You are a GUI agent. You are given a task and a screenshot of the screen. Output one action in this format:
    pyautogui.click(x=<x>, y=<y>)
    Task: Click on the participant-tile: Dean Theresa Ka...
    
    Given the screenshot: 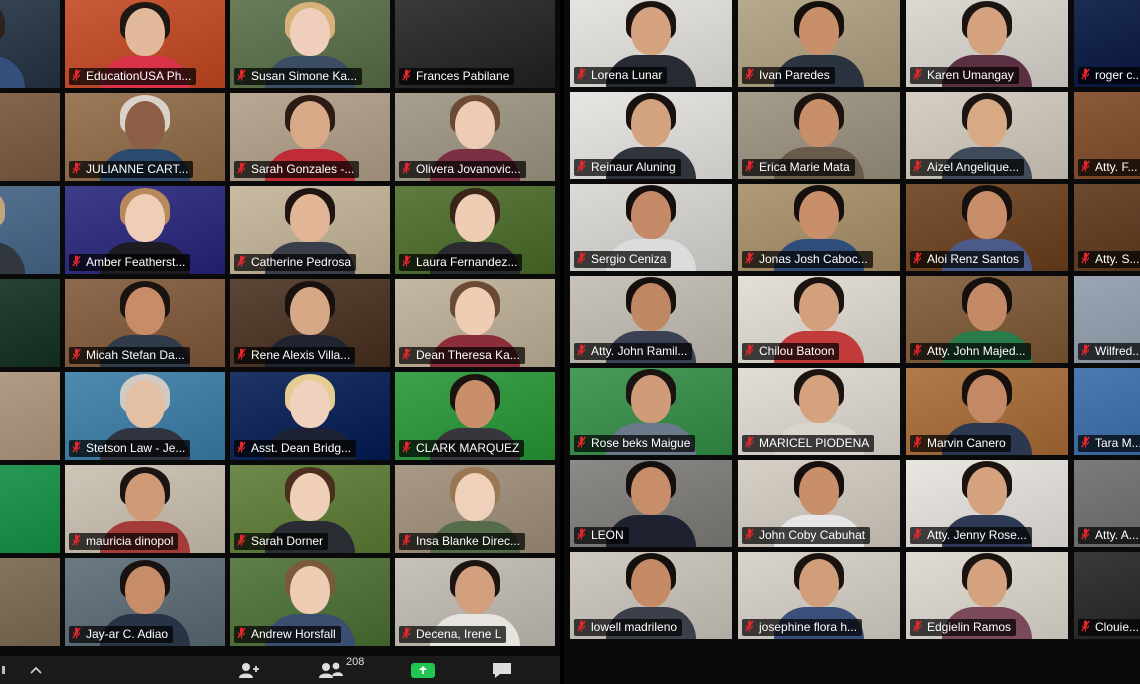 What is the action you would take?
    pyautogui.click(x=475, y=323)
    